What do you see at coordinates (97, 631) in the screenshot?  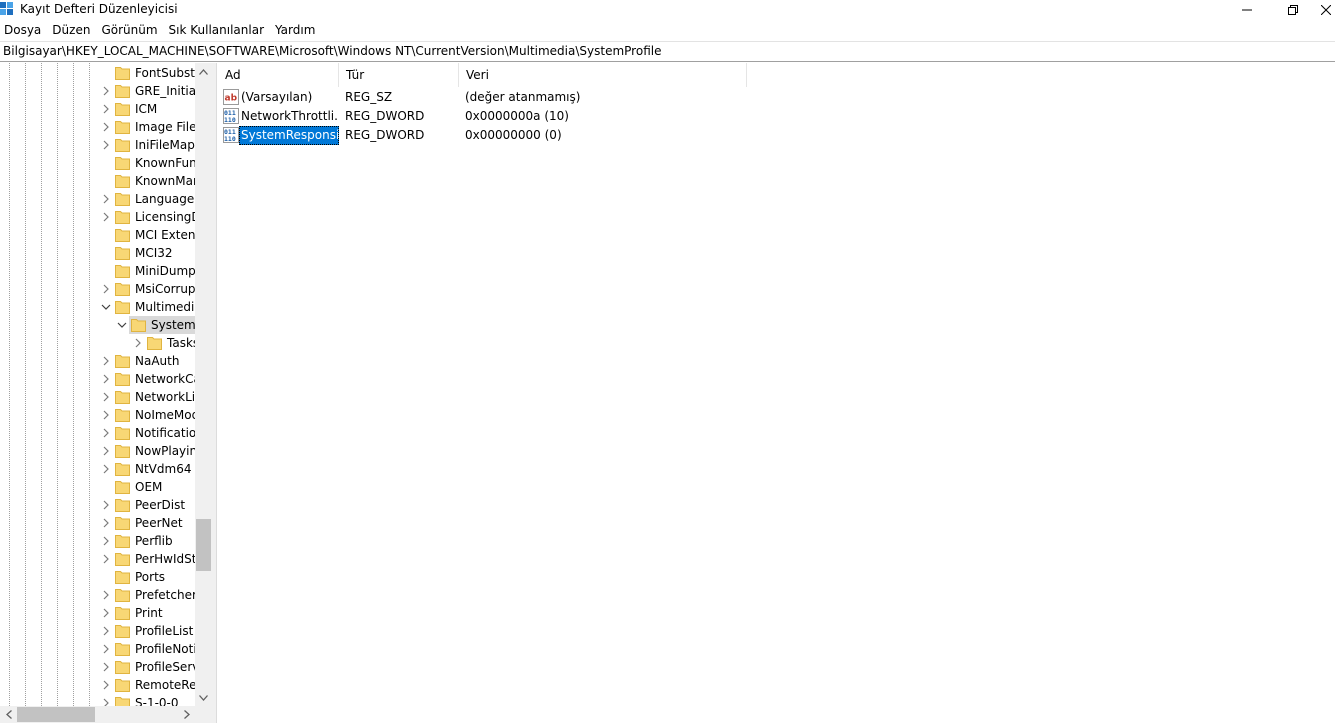 I see `tree-item: ProfileList` at bounding box center [97, 631].